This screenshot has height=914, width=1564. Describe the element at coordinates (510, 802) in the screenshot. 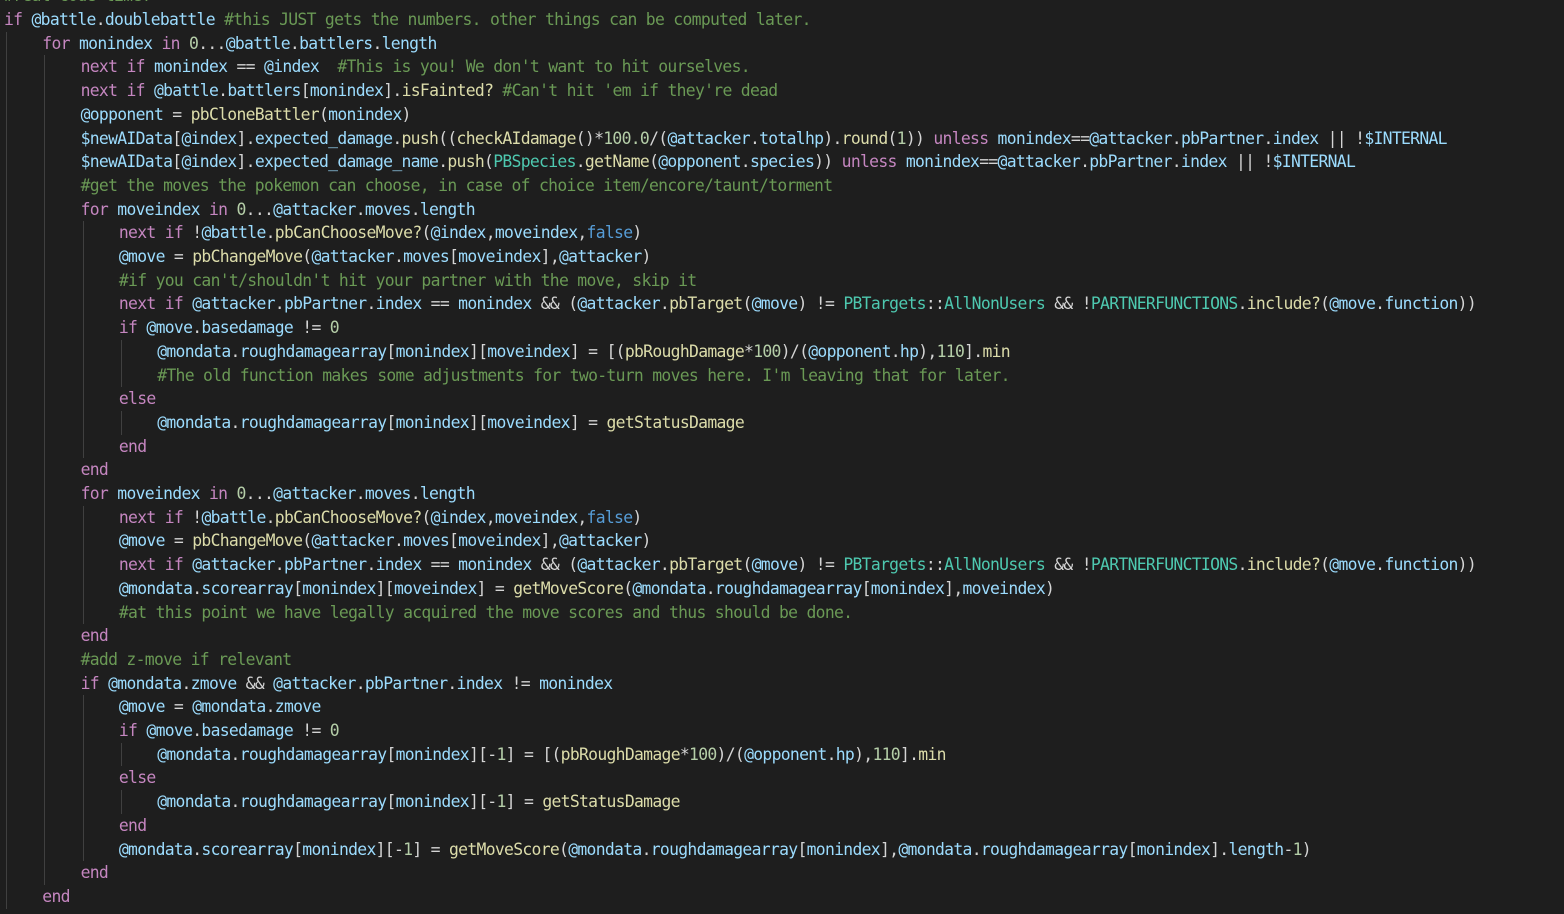

I see `code-token: ]` at that location.